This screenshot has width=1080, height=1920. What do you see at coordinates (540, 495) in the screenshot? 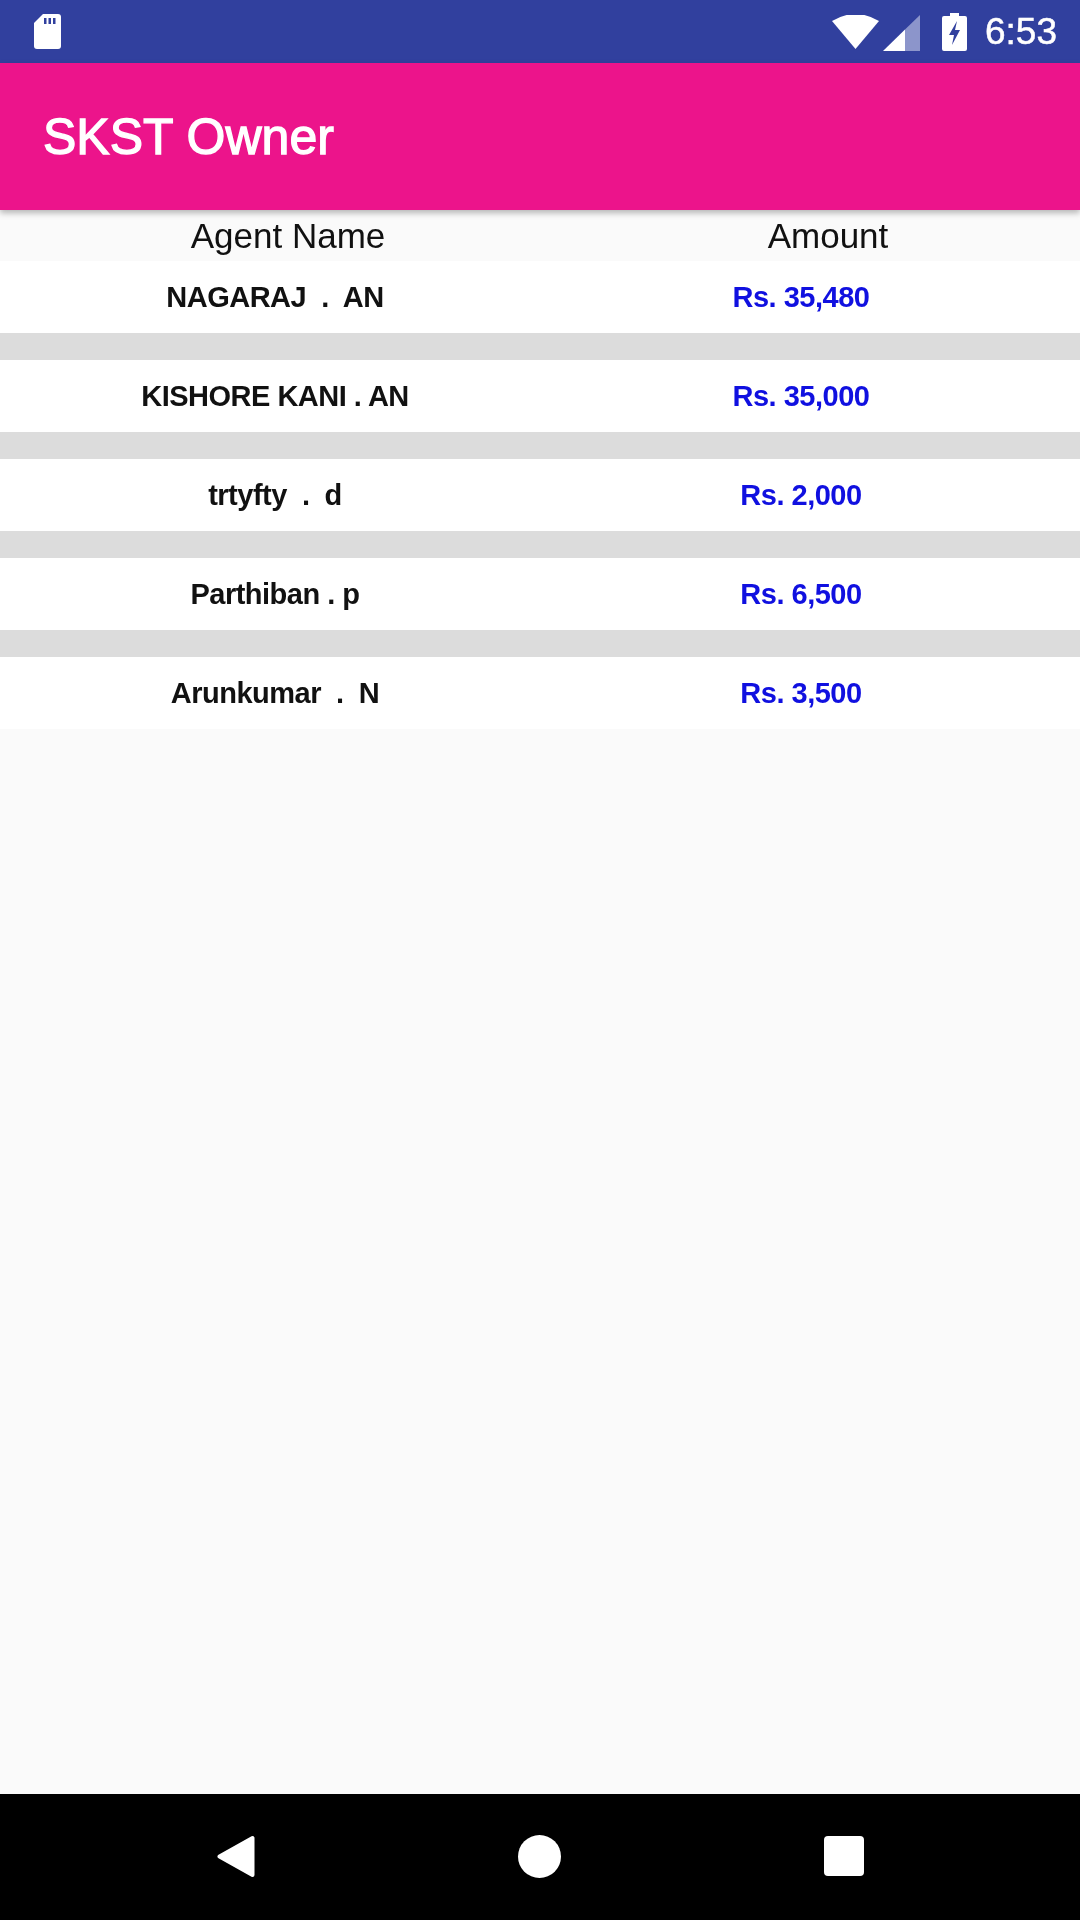
I see `list-row: trtyfty . d Rs. 2,000` at bounding box center [540, 495].